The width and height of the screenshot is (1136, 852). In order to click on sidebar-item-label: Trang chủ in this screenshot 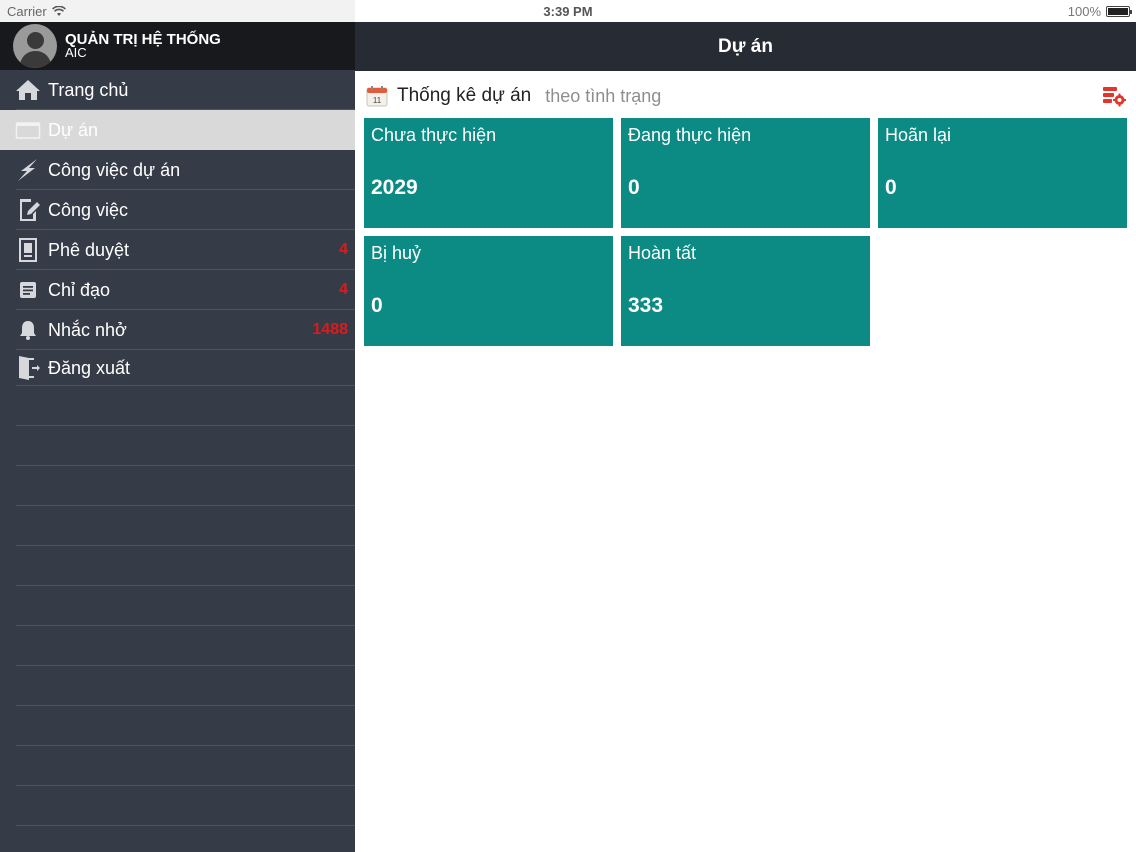, I will do `click(88, 89)`.